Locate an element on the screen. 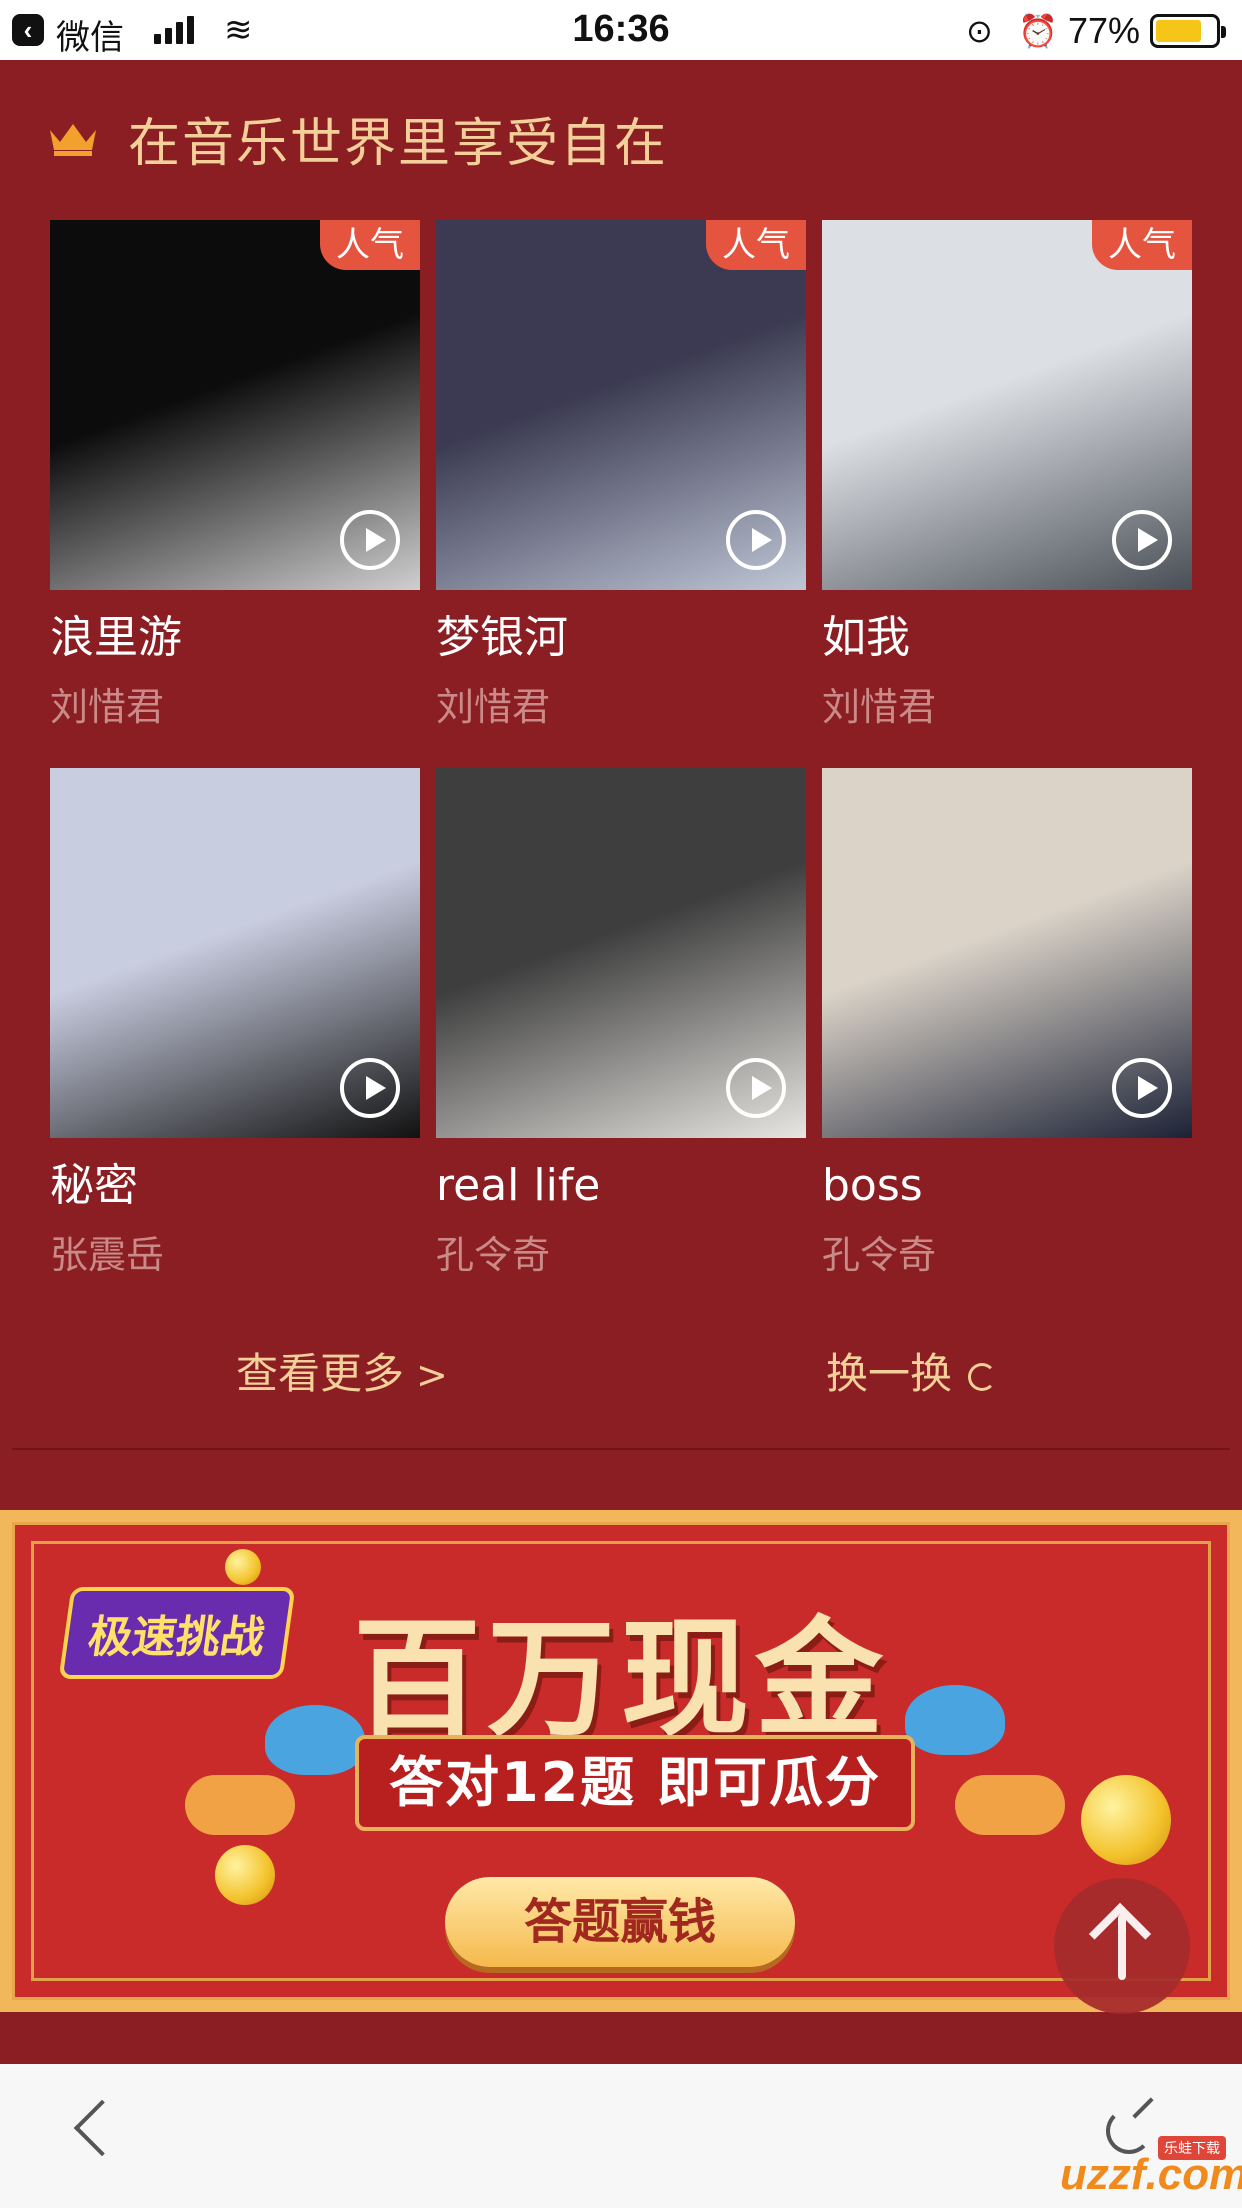 The width and height of the screenshot is (1242, 2208). share-icon is located at coordinates (1129, 2131).